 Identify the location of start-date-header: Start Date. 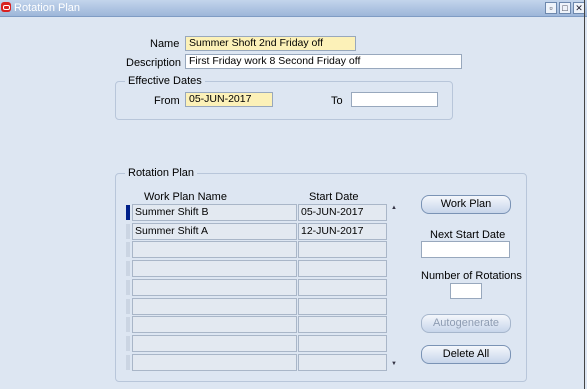
(334, 197).